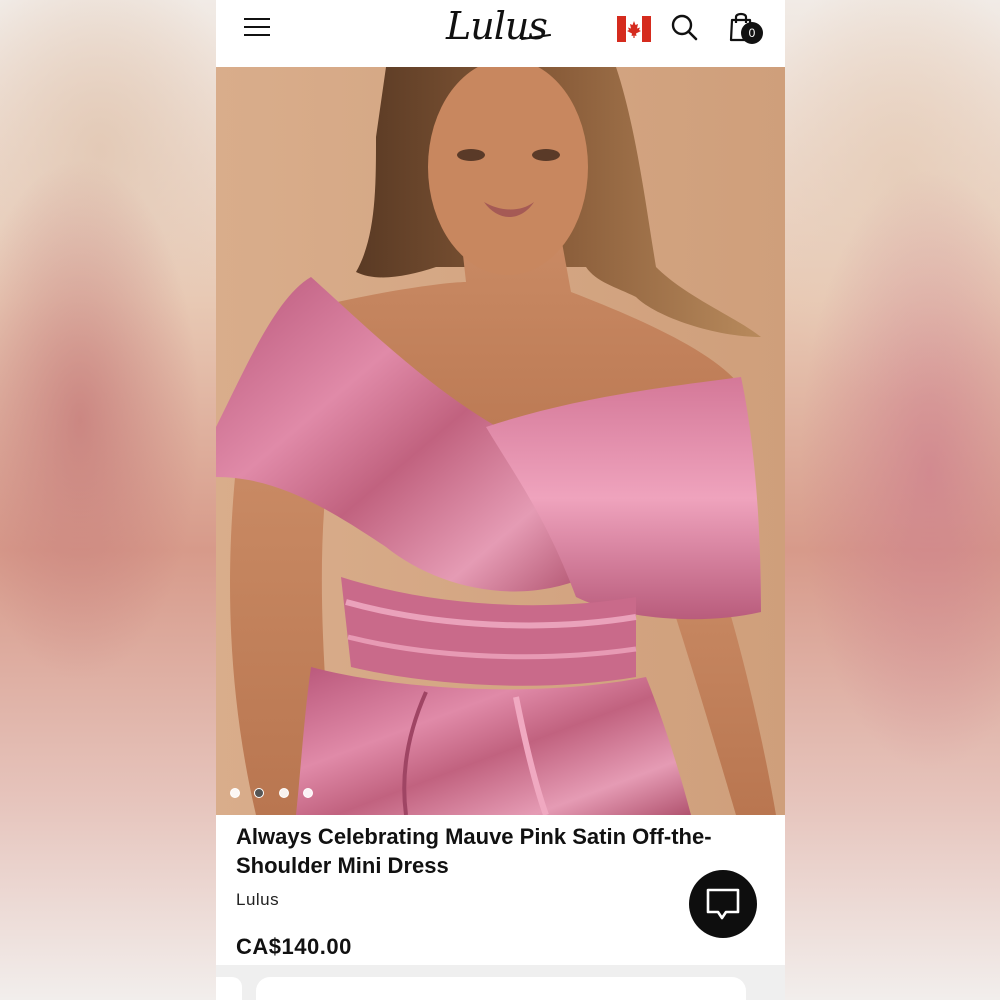 This screenshot has height=1000, width=1000. I want to click on chat-bubble-icon, so click(723, 904).